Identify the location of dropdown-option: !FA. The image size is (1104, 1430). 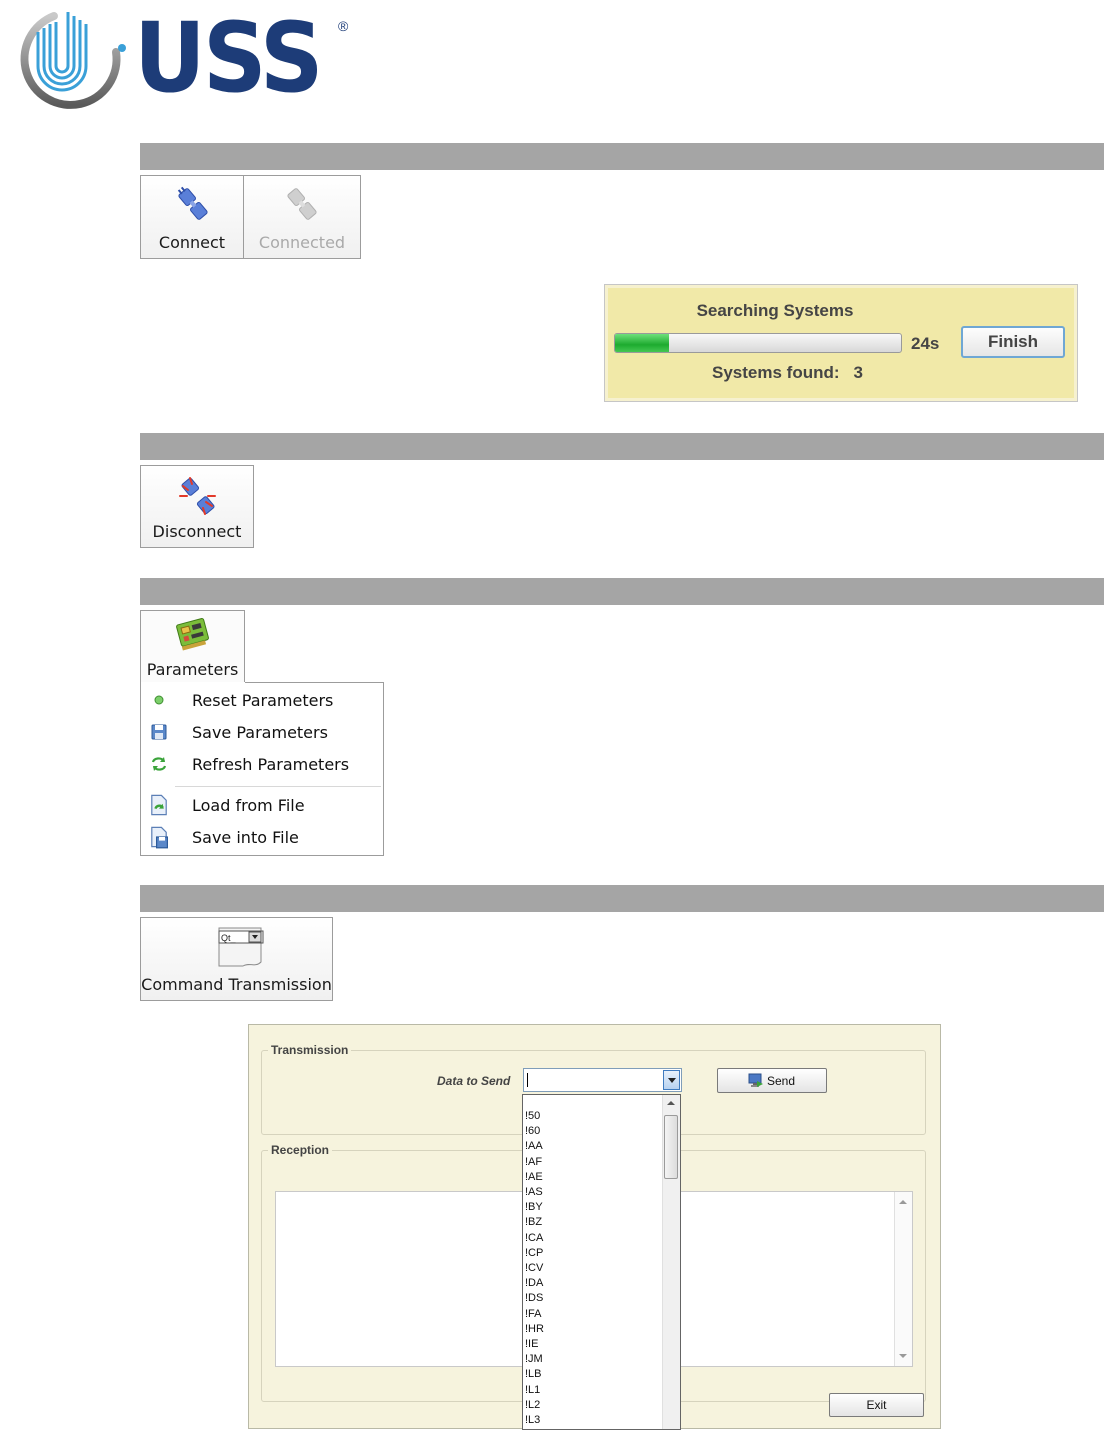
(533, 1314).